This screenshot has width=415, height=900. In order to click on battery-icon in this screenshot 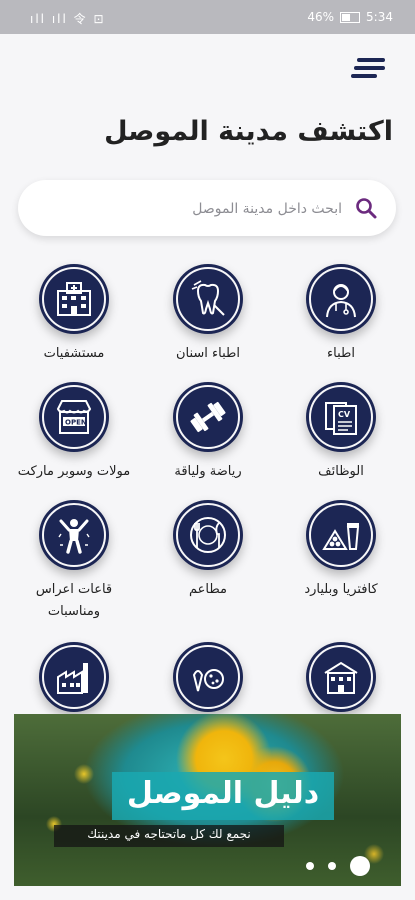, I will do `click(350, 17)`.